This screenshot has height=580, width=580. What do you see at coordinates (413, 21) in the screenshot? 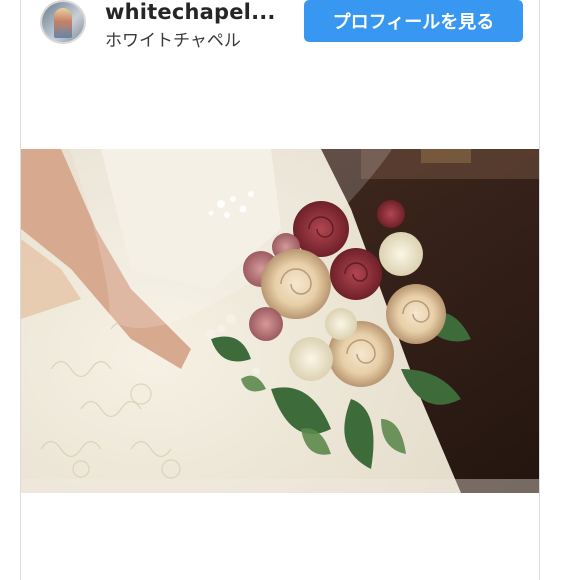
I see `view-profile-button: プロフィールを見る` at bounding box center [413, 21].